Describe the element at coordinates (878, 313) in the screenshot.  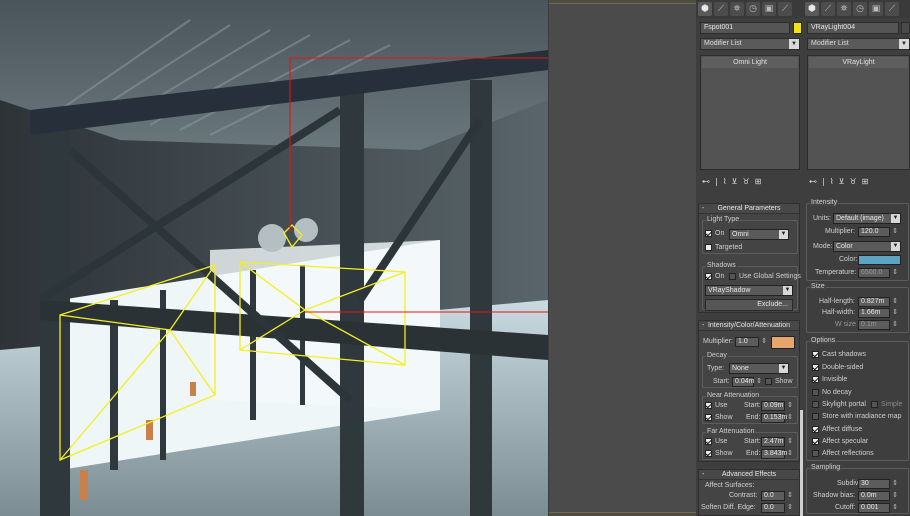
I see `half-width-spinner: 1.66m` at that location.